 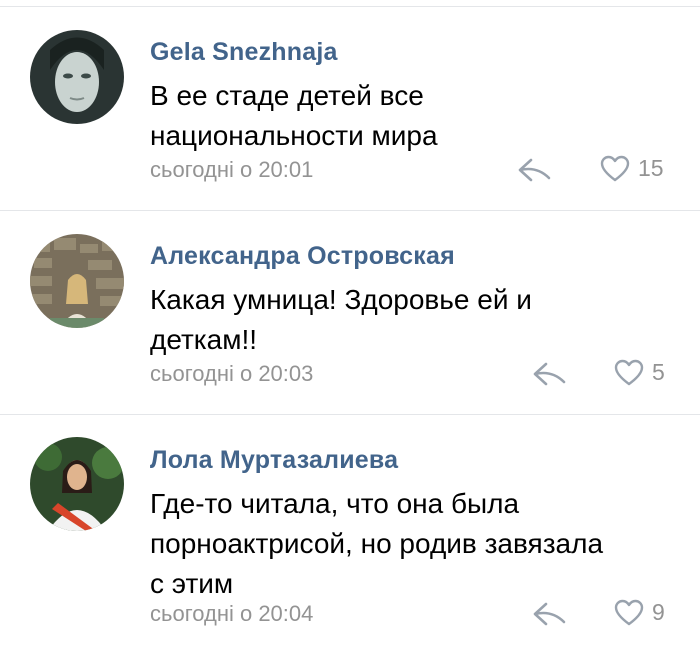 What do you see at coordinates (232, 169) in the screenshot?
I see `comment-timestamp: сьогодні о 20:01` at bounding box center [232, 169].